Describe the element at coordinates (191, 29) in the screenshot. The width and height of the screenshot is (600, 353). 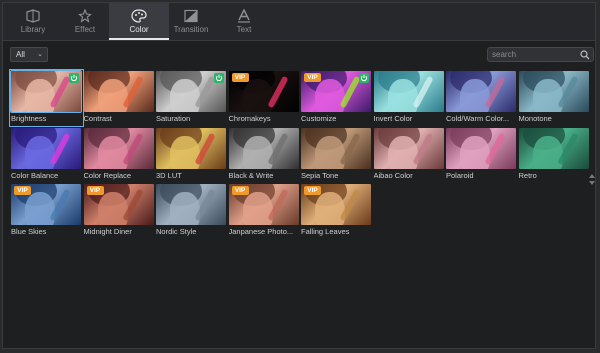
I see `tab-label: Transition` at that location.